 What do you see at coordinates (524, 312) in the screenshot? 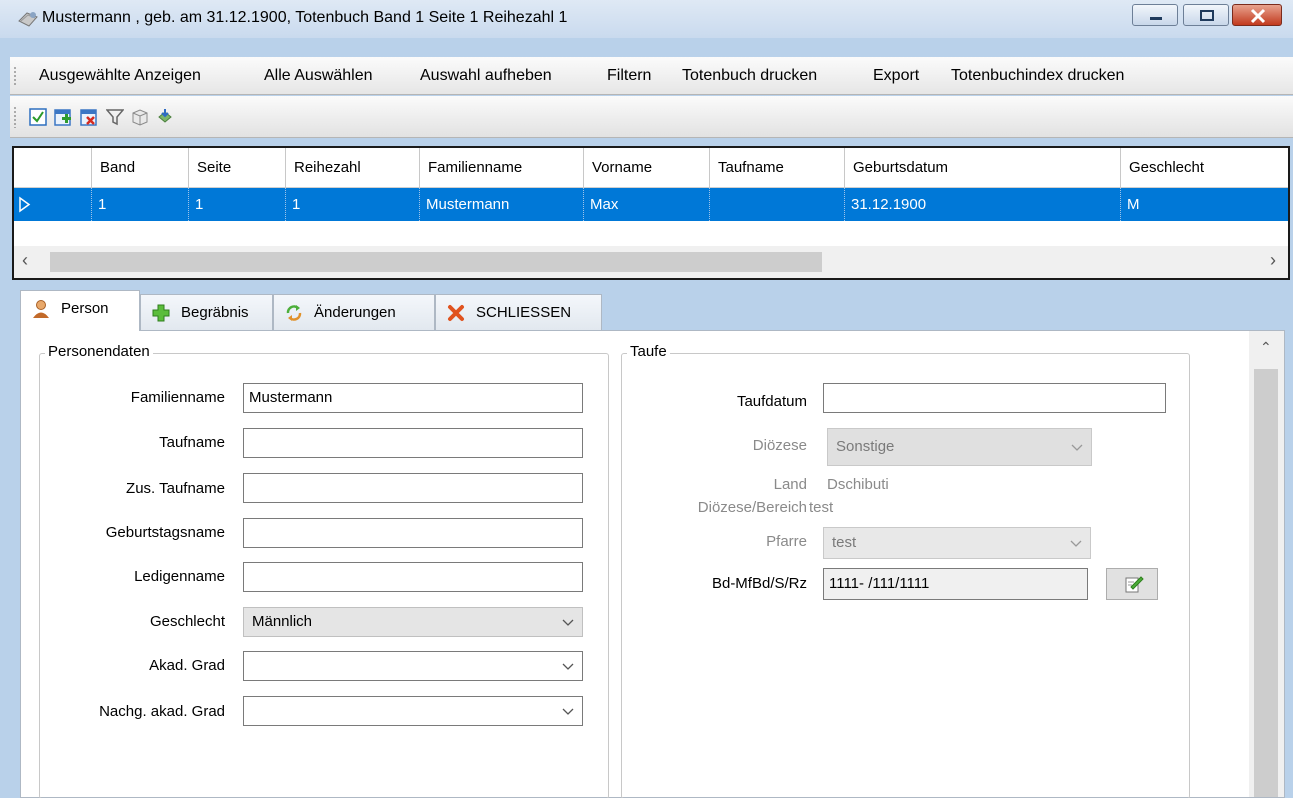
I see `tab-label: SCHLIESSEN` at bounding box center [524, 312].